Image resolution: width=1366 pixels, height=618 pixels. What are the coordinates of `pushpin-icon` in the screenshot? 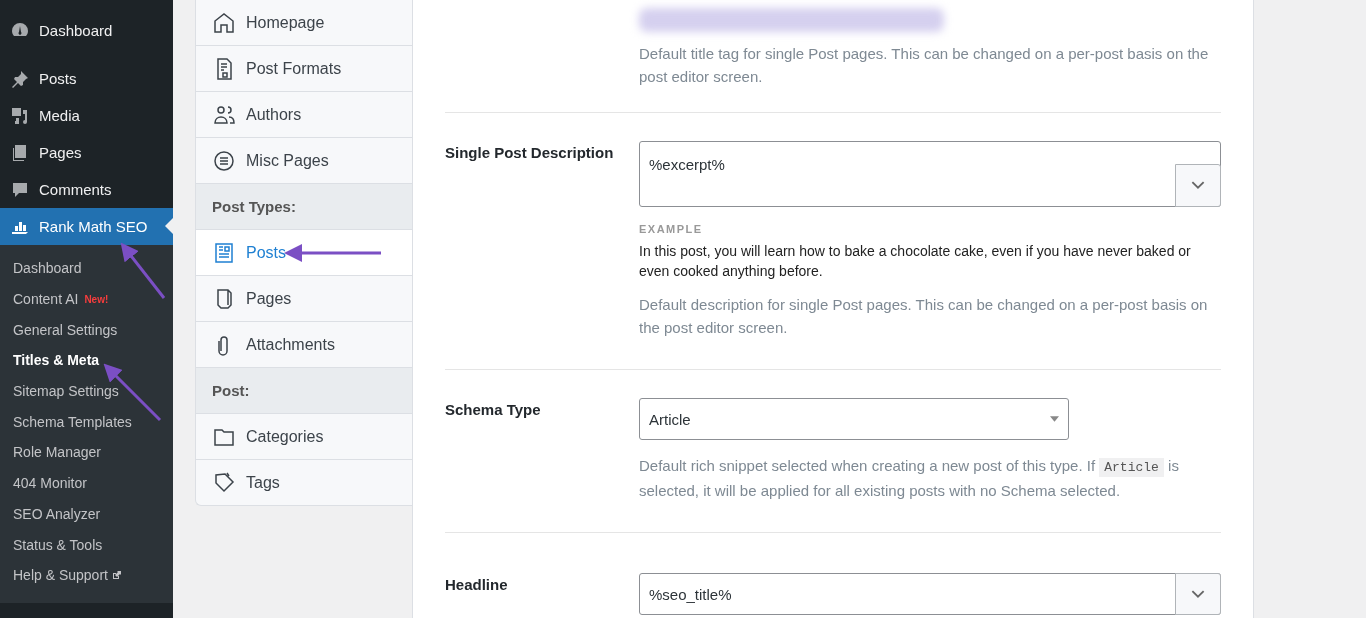 It's located at (20, 78).